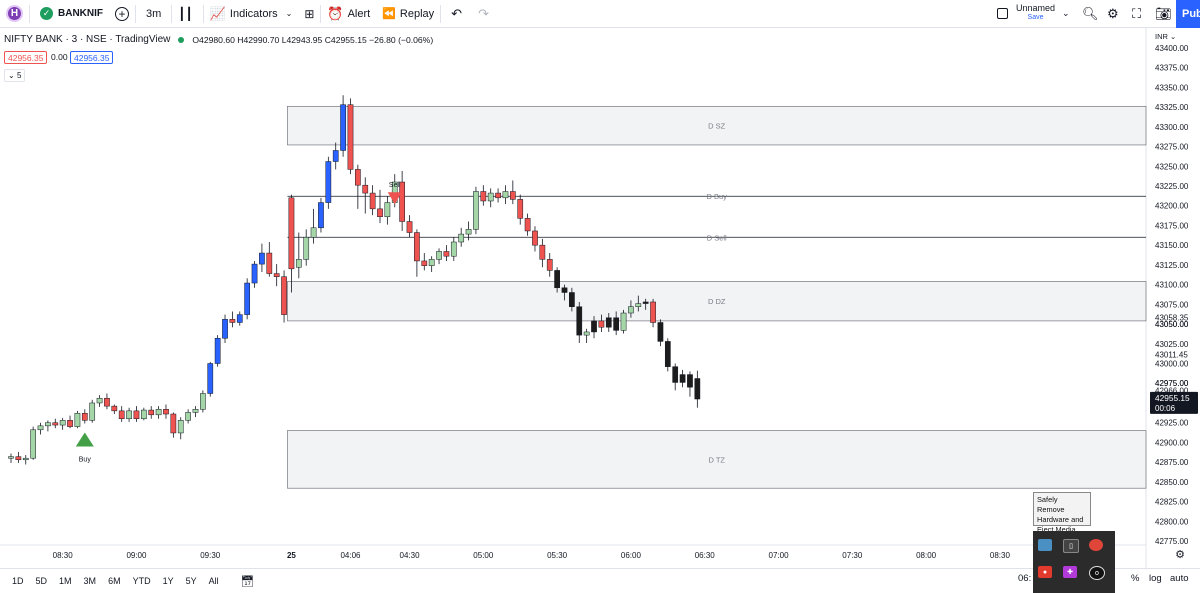 The width and height of the screenshot is (1200, 593). What do you see at coordinates (1180, 554) in the screenshot?
I see `axis-settings-icon: ⚙` at bounding box center [1180, 554].